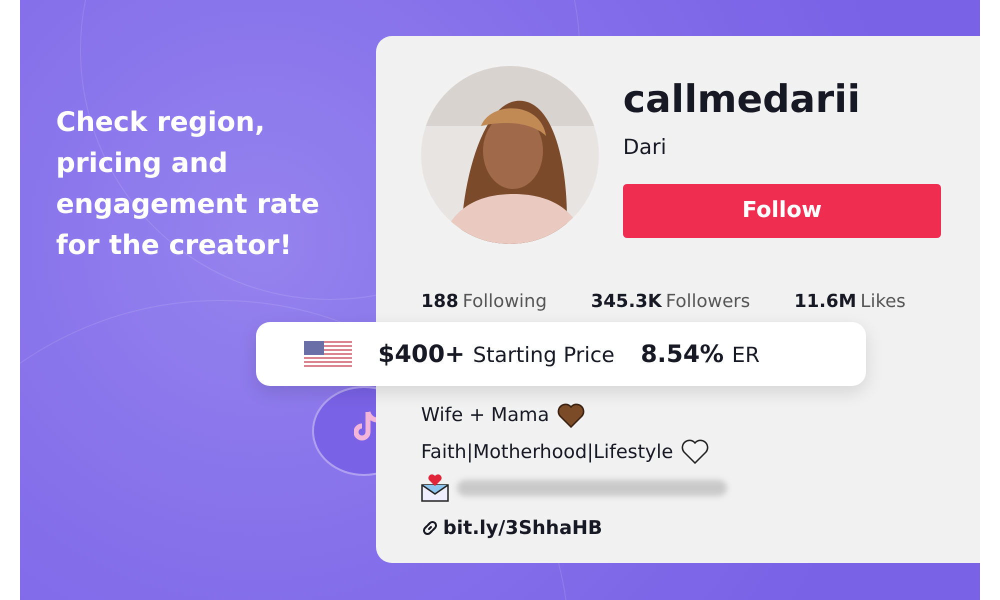 This screenshot has height=600, width=1000. What do you see at coordinates (543, 355) in the screenshot?
I see `price-label: Starting Price` at bounding box center [543, 355].